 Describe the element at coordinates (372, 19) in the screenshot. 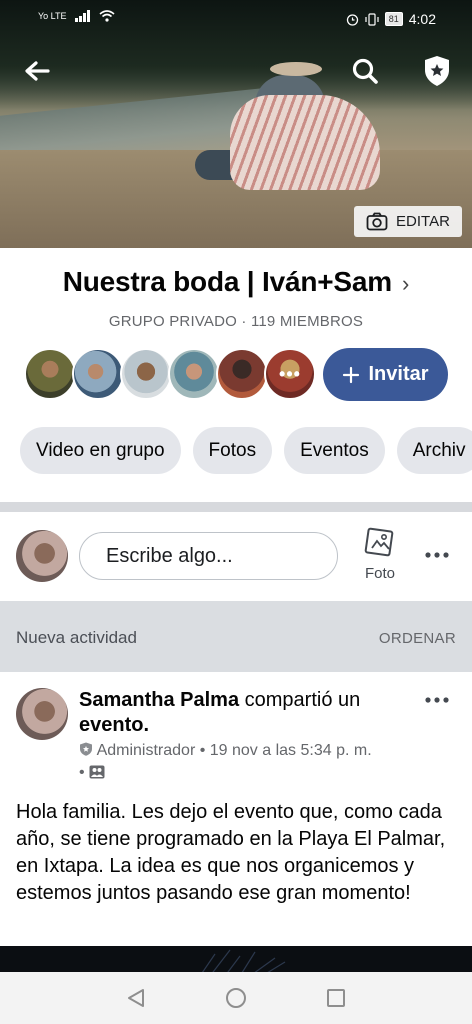

I see `vibrate-icon` at that location.